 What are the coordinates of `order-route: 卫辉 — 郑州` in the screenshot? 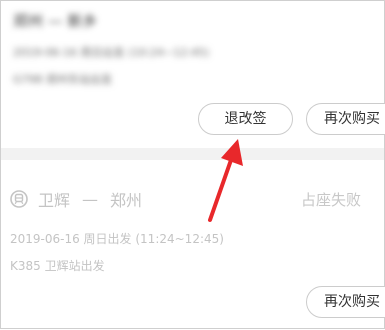 It's located at (76, 199).